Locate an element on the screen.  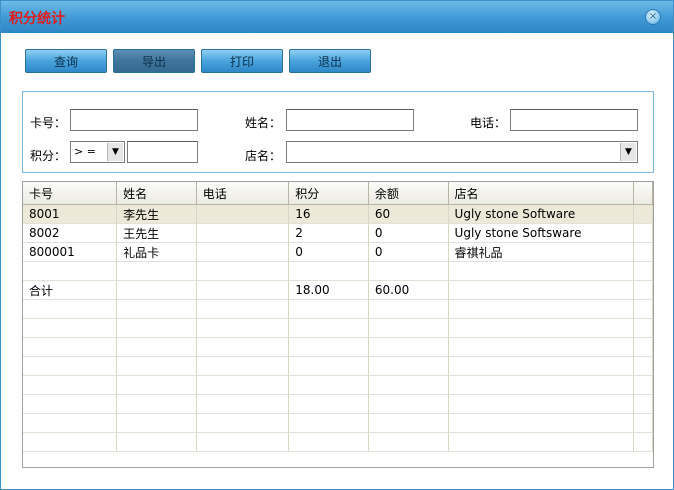
name-input is located at coordinates (350, 120).